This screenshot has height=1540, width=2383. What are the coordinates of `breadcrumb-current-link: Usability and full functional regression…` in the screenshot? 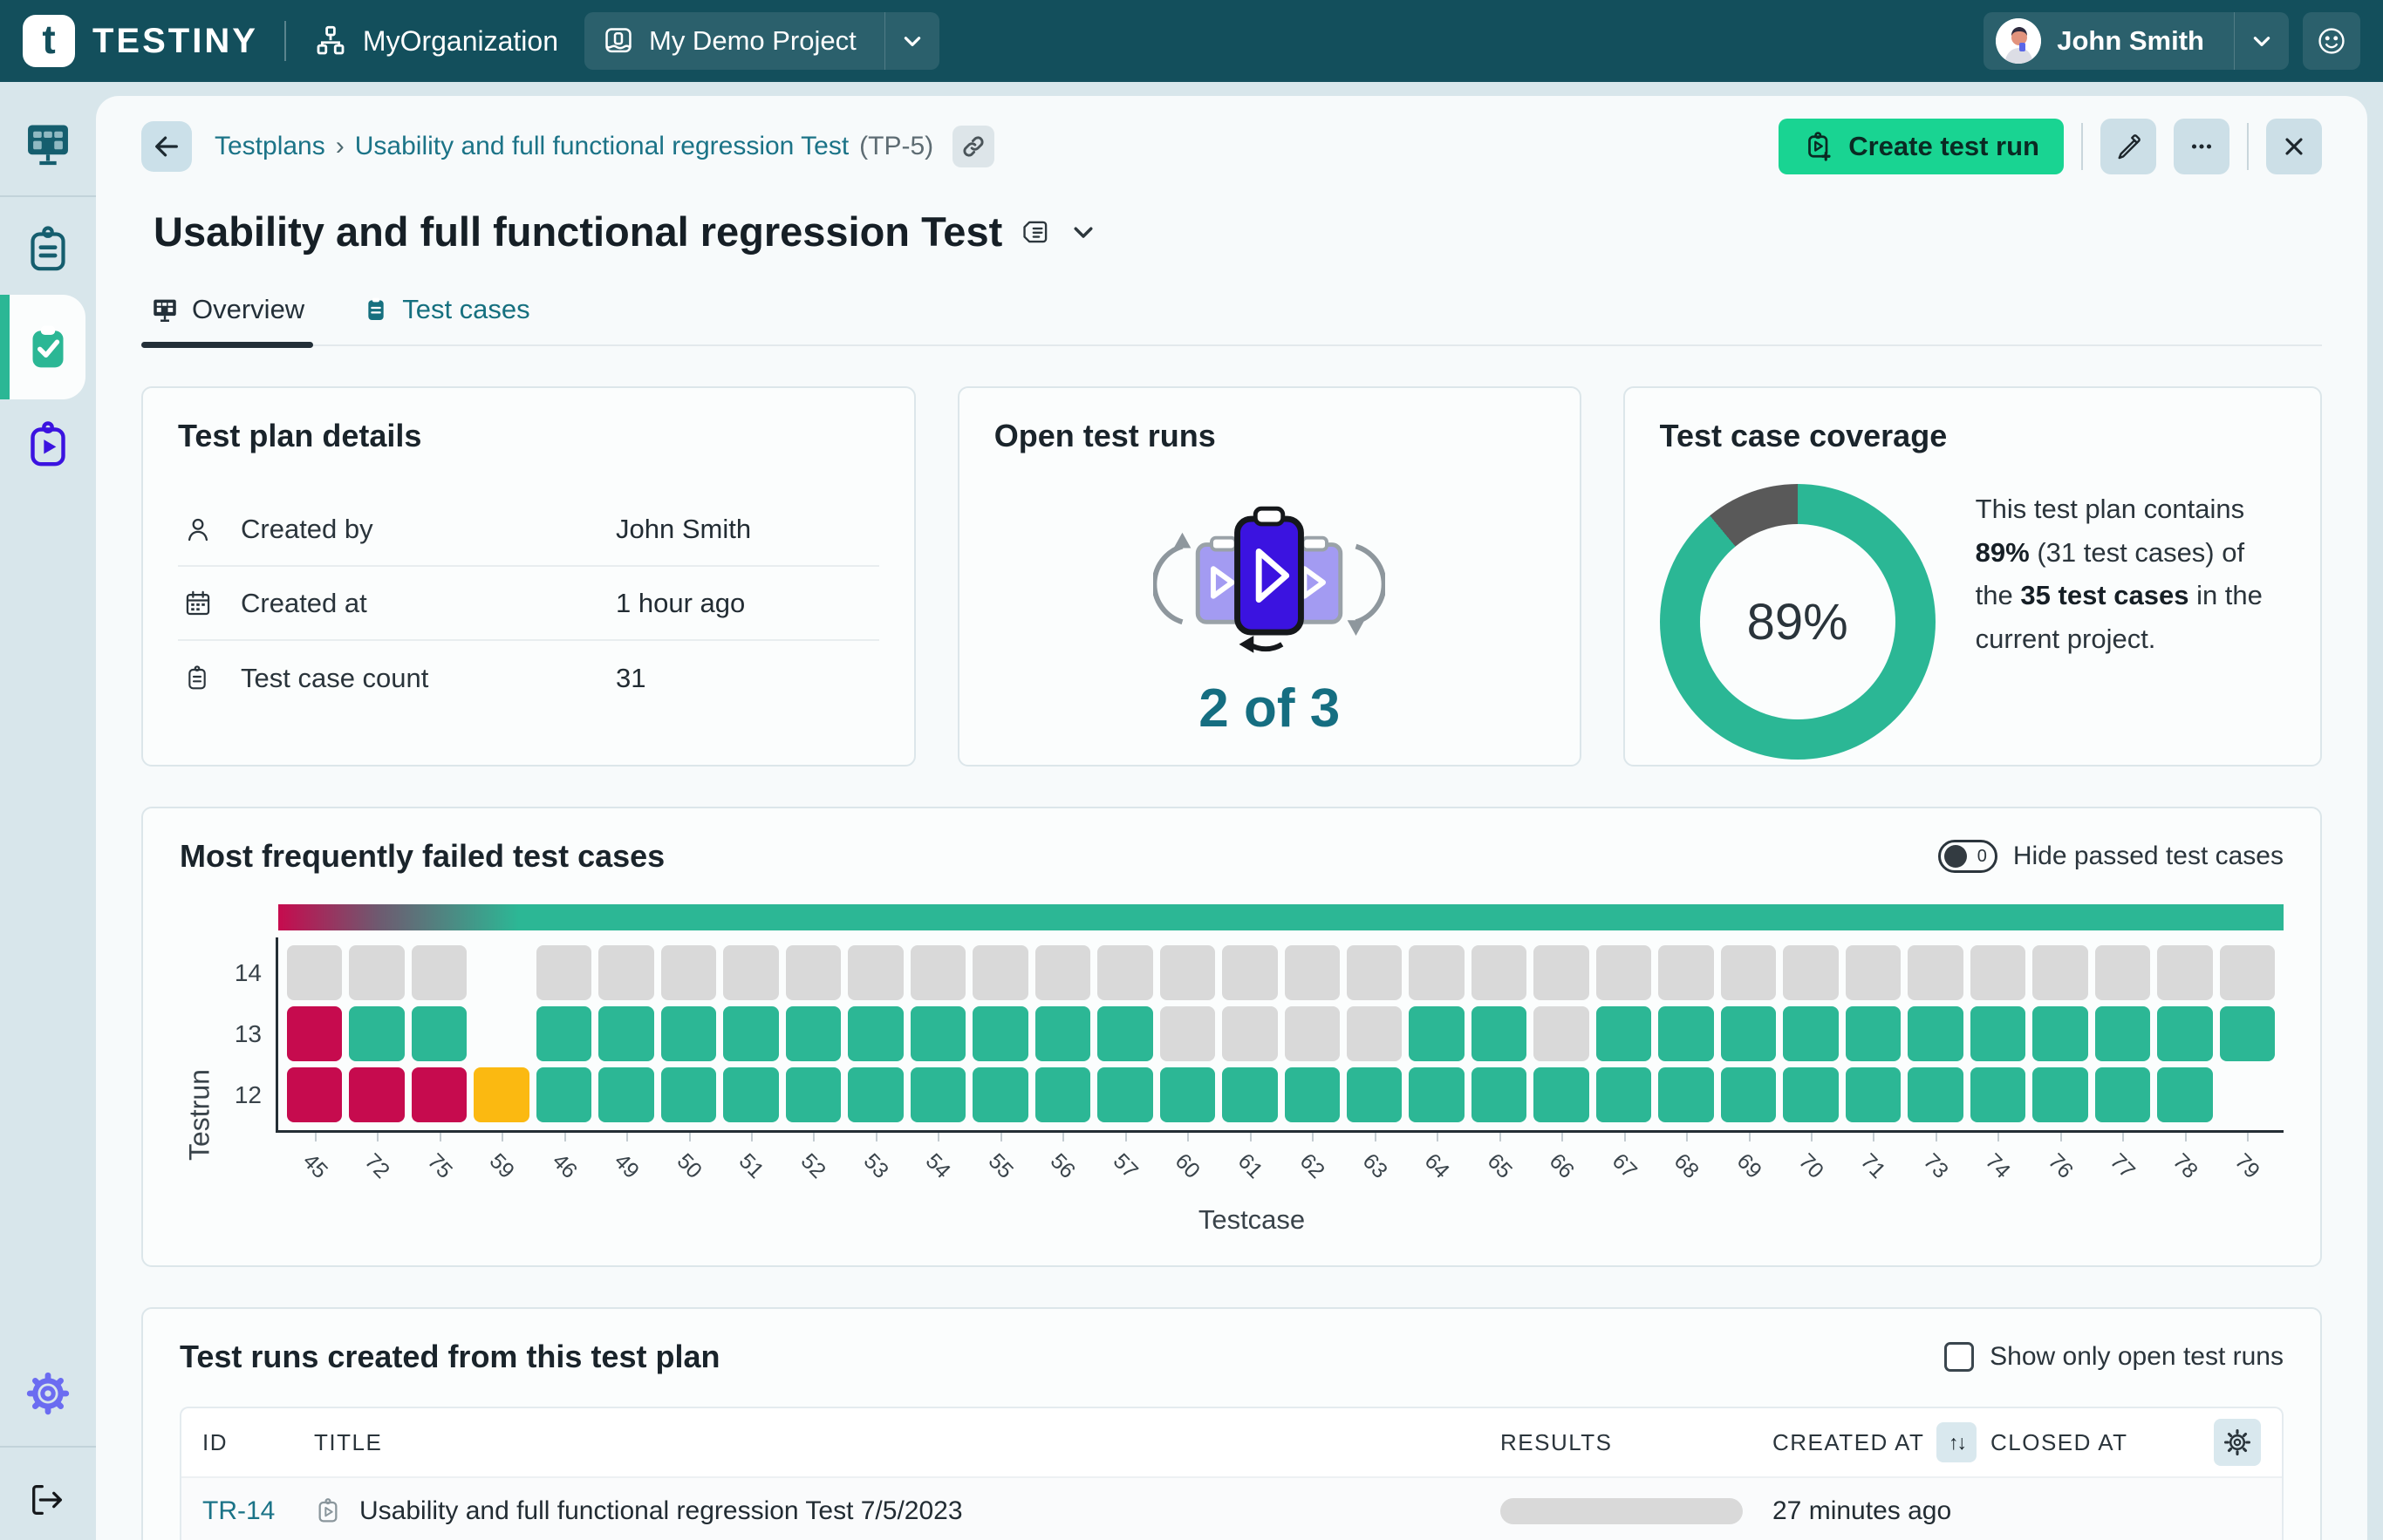 It's located at (602, 147).